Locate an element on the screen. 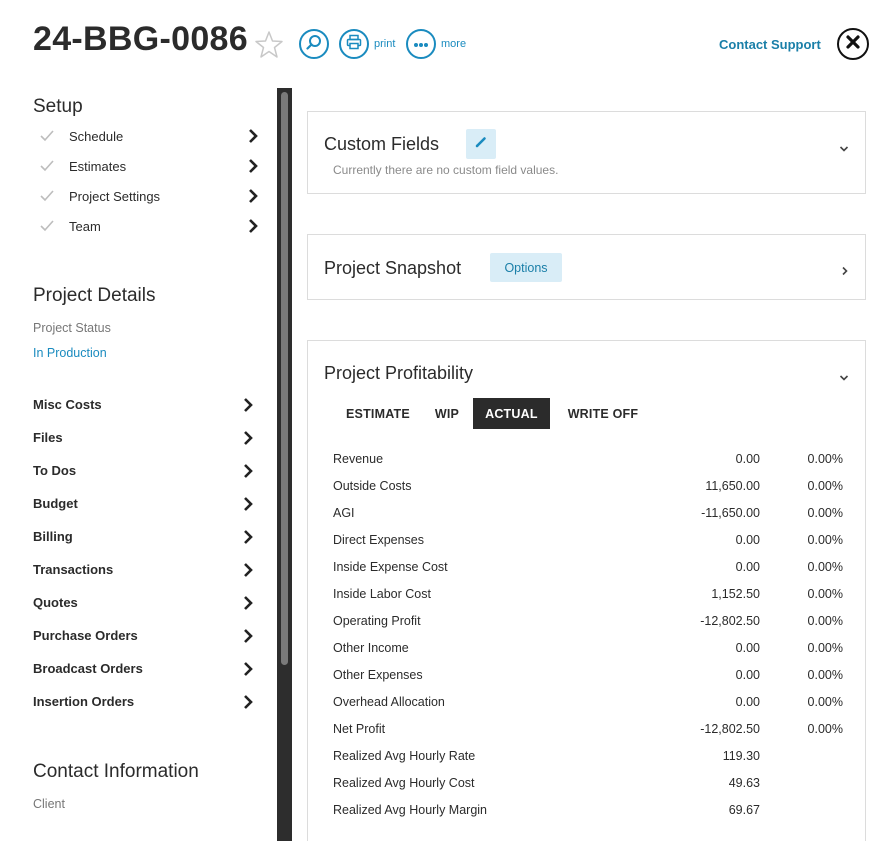  row-value: 119.30 is located at coordinates (741, 756).